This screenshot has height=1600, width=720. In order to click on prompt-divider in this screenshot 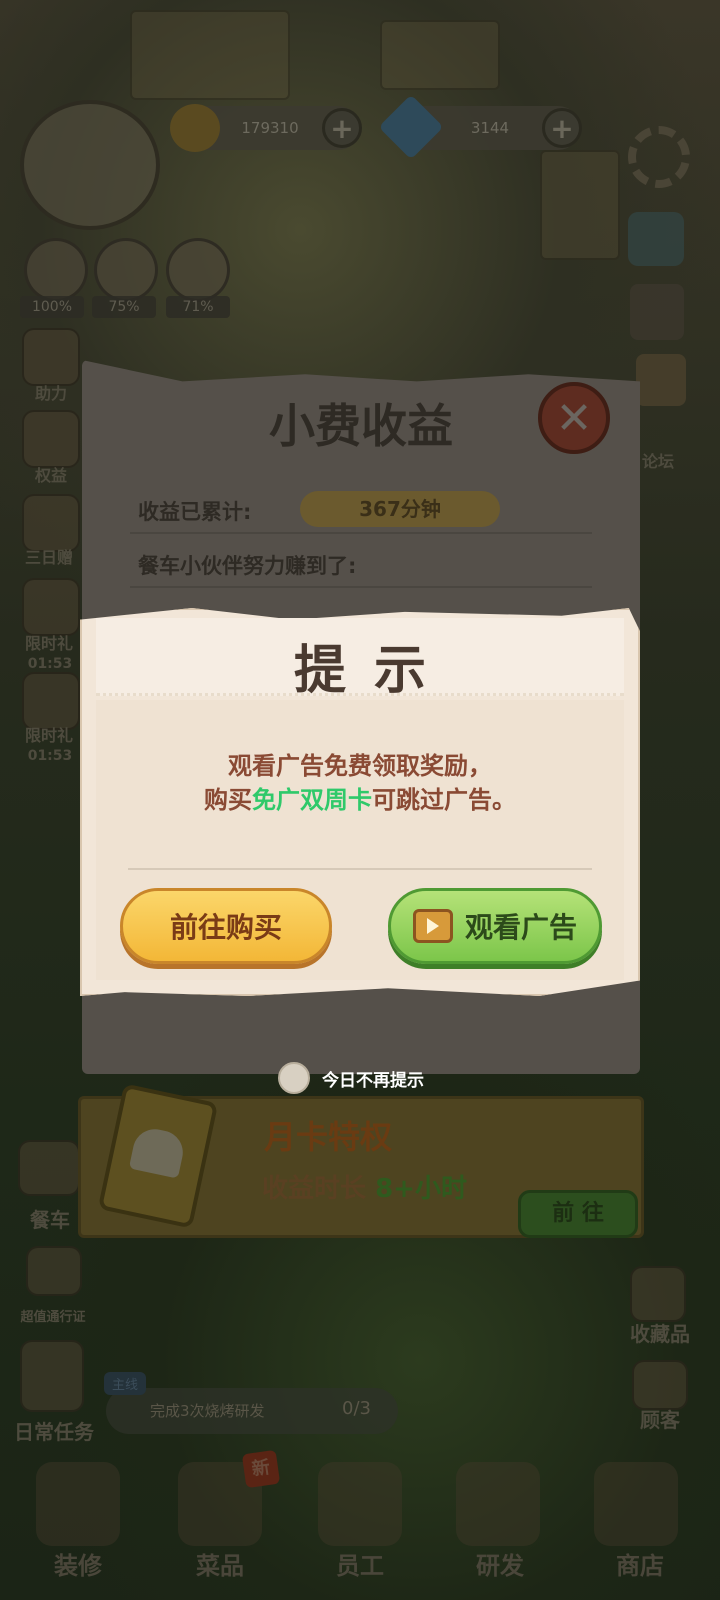, I will do `click(360, 869)`.